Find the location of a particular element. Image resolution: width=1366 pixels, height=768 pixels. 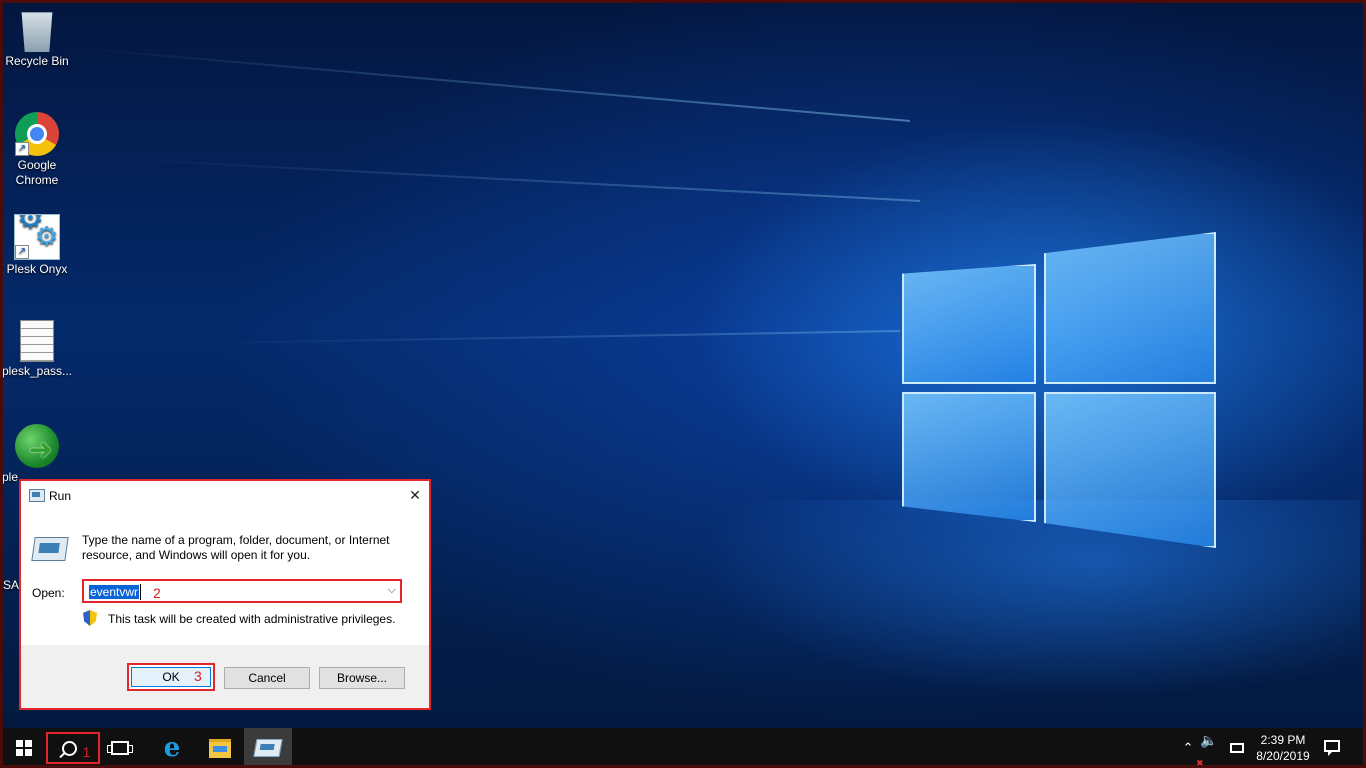

chevron-down-icon: ⌵ is located at coordinates (392, 590).